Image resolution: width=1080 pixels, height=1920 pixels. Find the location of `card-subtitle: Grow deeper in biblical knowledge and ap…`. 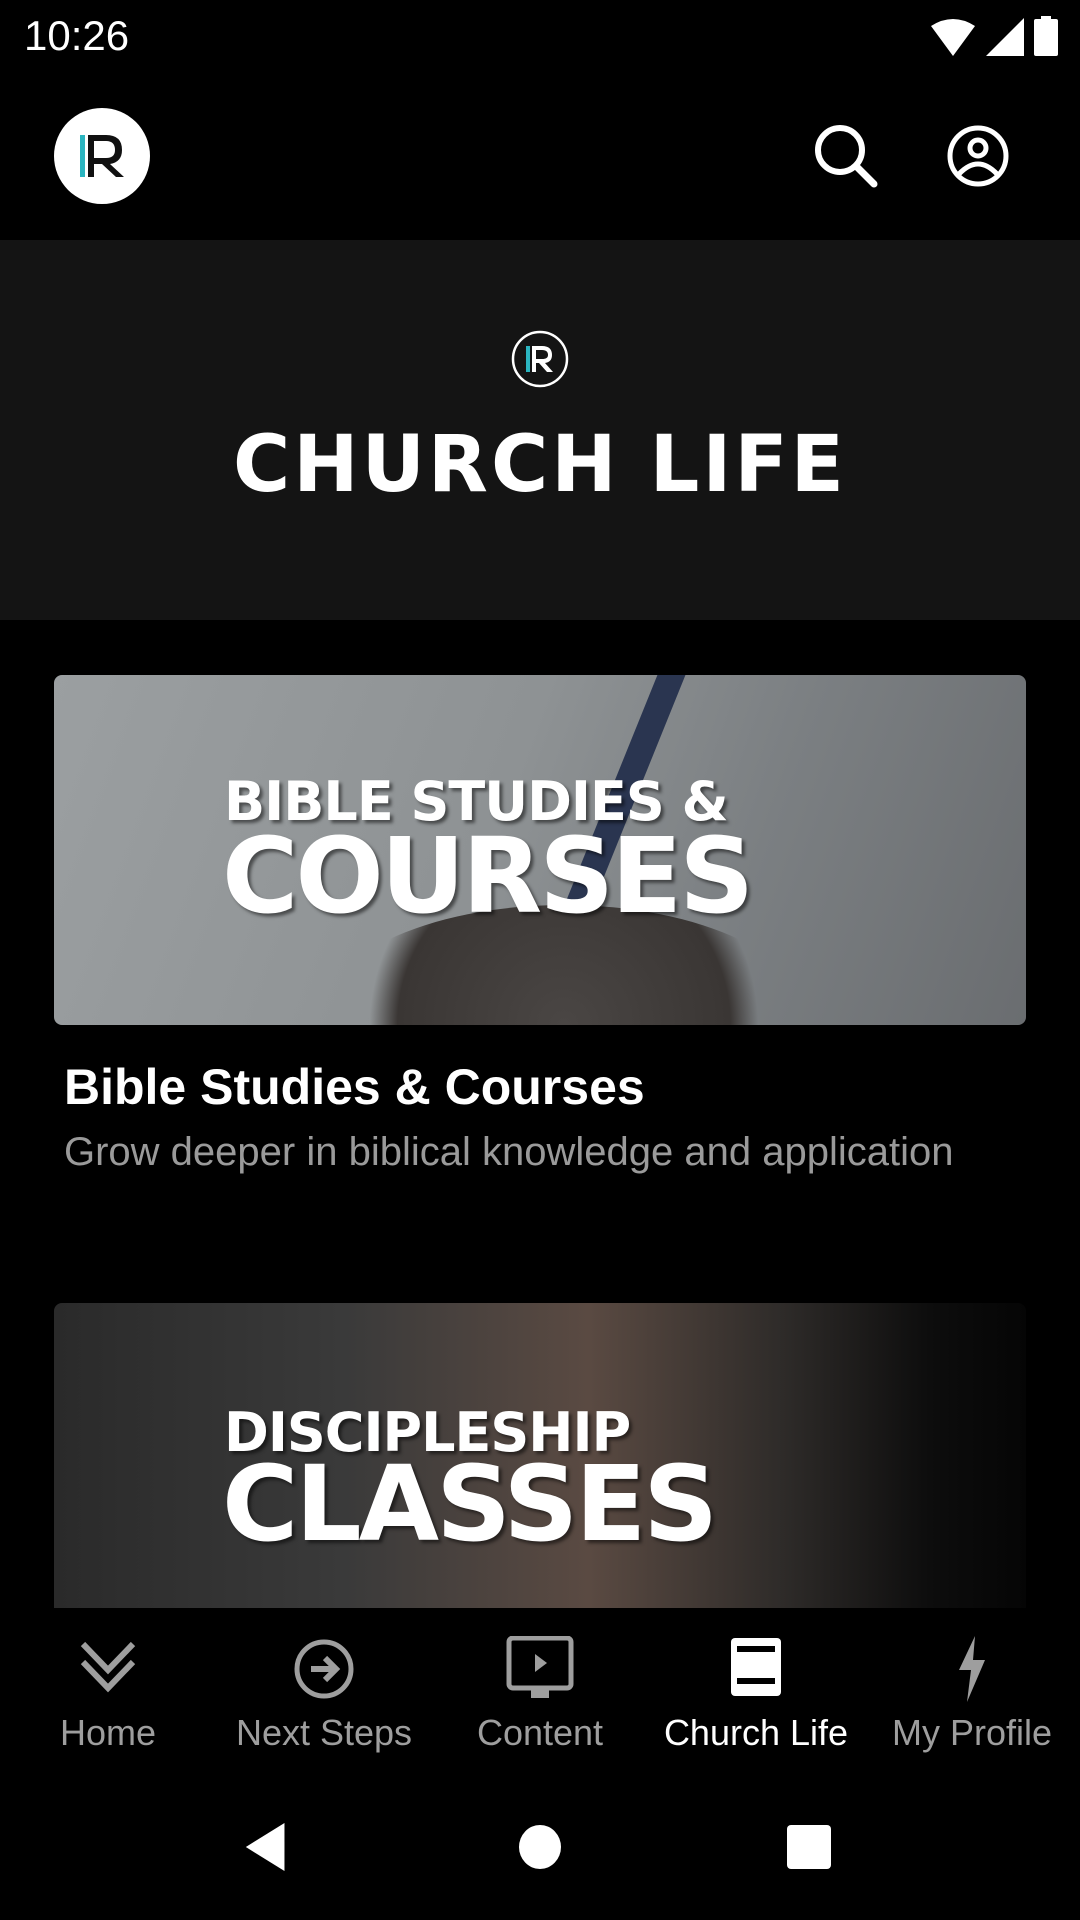

card-subtitle: Grow deeper in biblical knowledge and ap… is located at coordinates (509, 1152).